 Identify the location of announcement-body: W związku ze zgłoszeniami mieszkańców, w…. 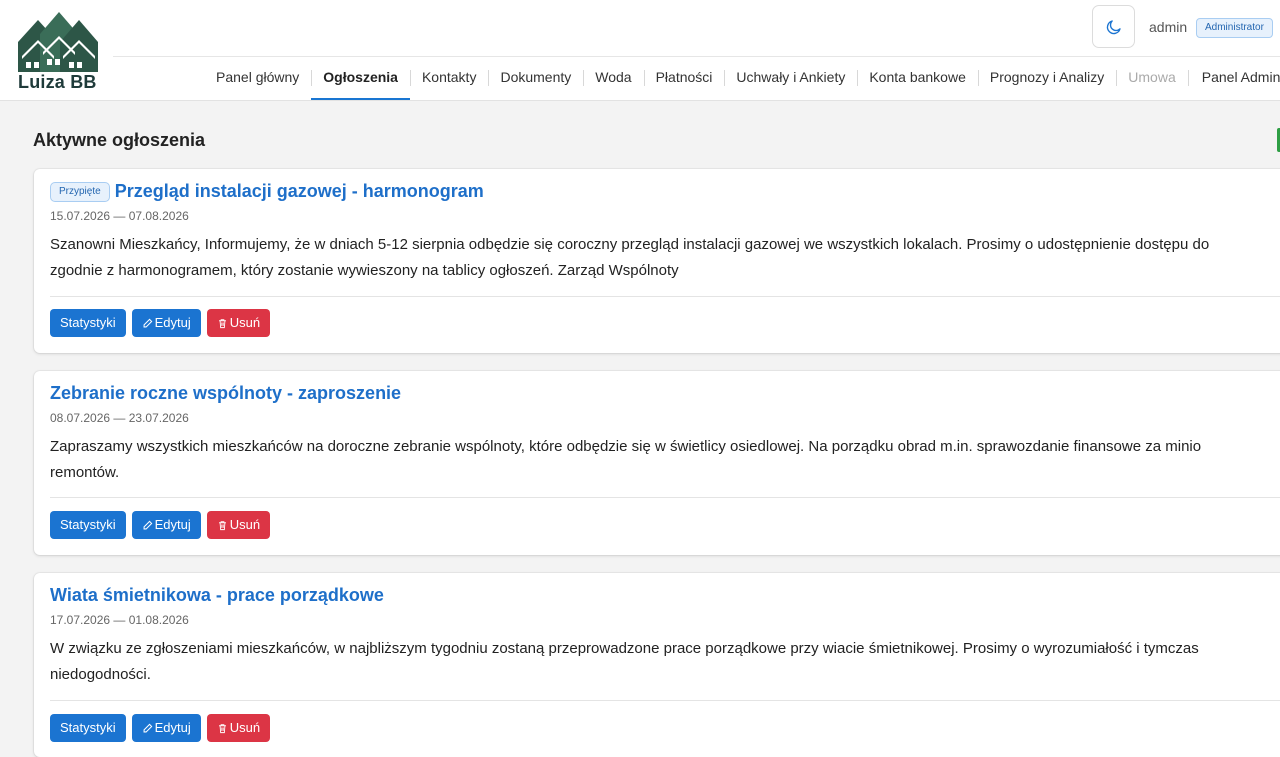
(624, 662).